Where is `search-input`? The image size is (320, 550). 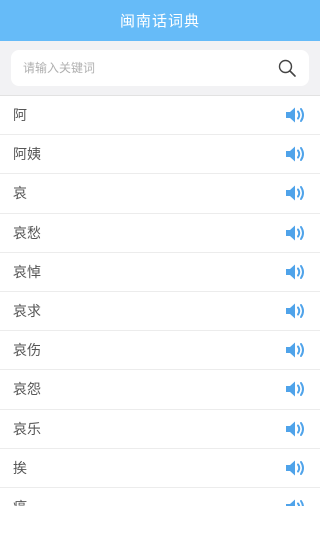 search-input is located at coordinates (150, 68).